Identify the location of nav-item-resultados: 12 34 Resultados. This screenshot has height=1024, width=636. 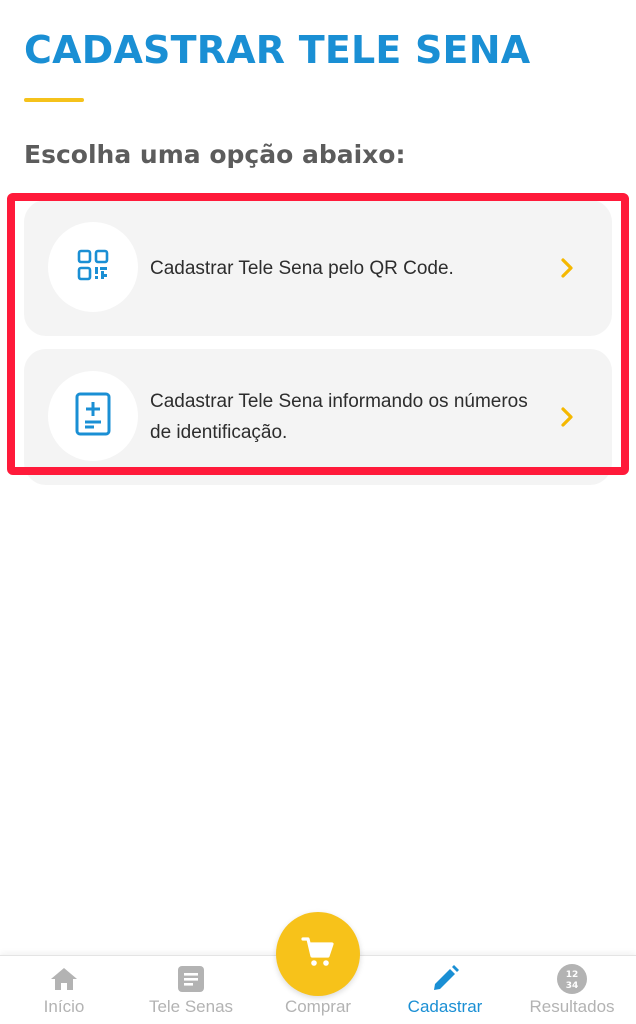
(572, 990).